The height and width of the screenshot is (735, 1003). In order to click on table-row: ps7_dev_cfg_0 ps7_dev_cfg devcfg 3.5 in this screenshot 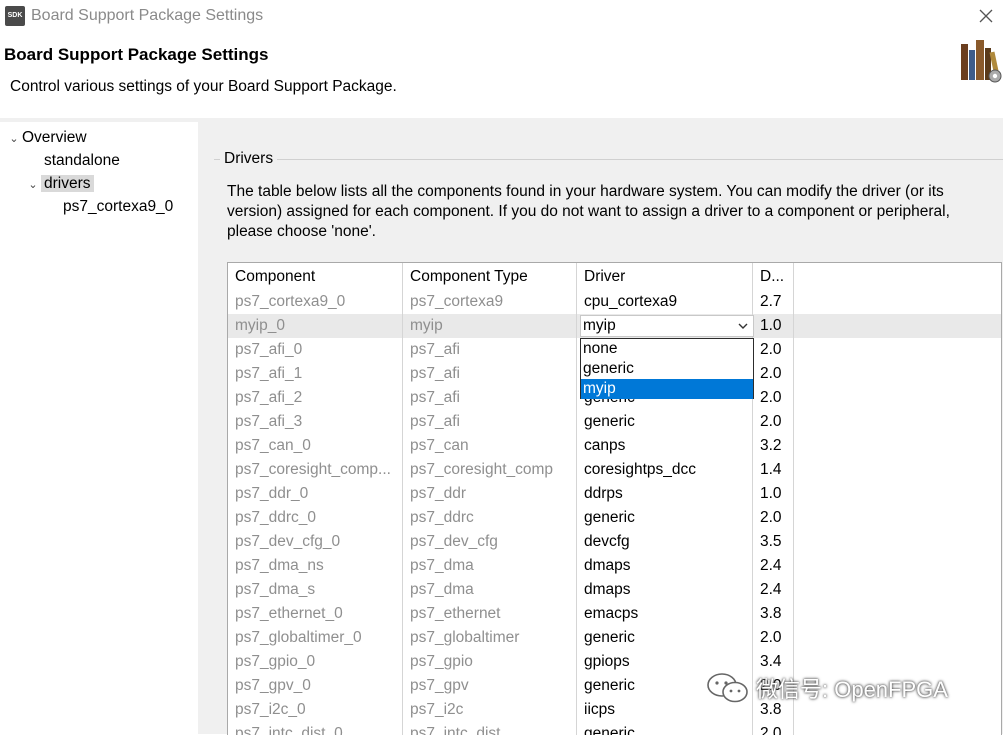, I will do `click(614, 542)`.